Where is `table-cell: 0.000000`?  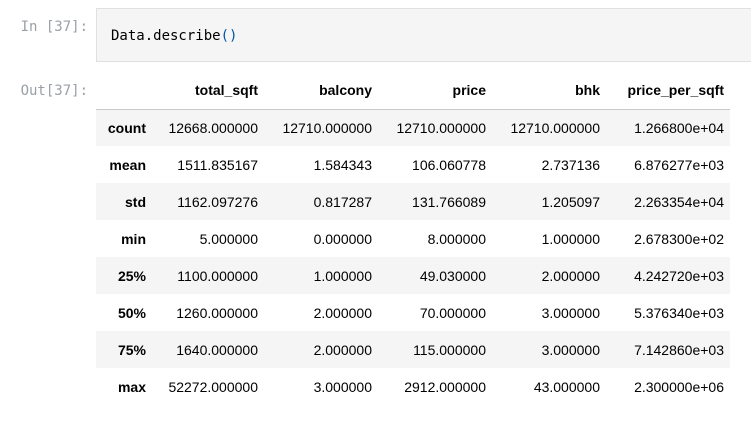
table-cell: 0.000000 is located at coordinates (342, 238).